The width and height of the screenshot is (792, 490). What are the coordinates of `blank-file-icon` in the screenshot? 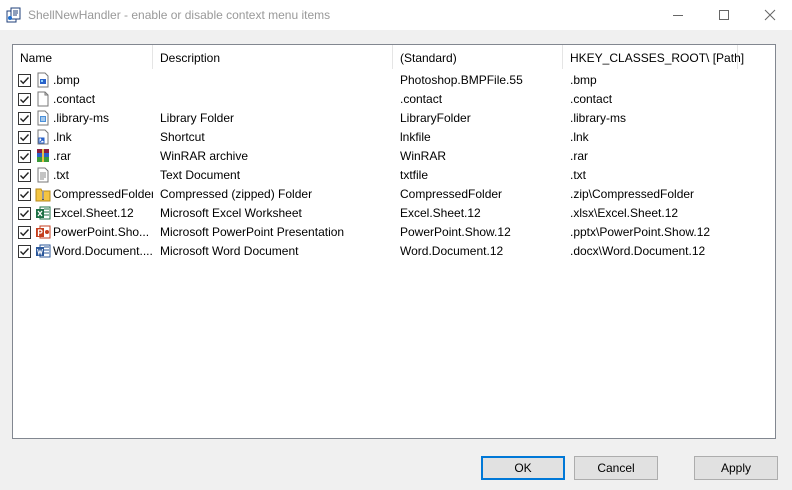 It's located at (43, 99).